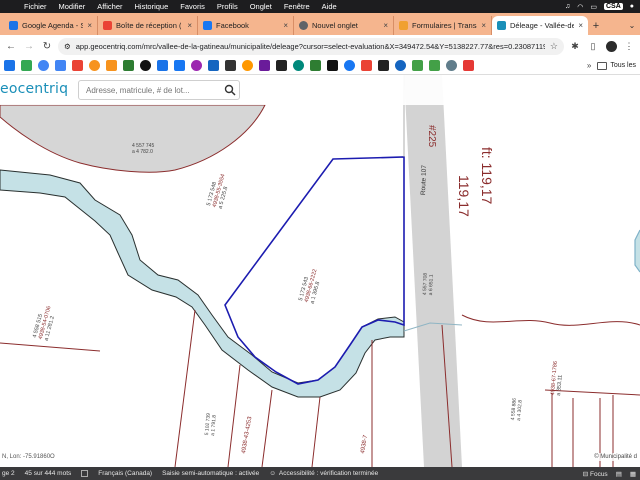 The height and width of the screenshot is (480, 640). What do you see at coordinates (272, 473) in the screenshot?
I see `accessibility-icon: ☺` at bounding box center [272, 473].